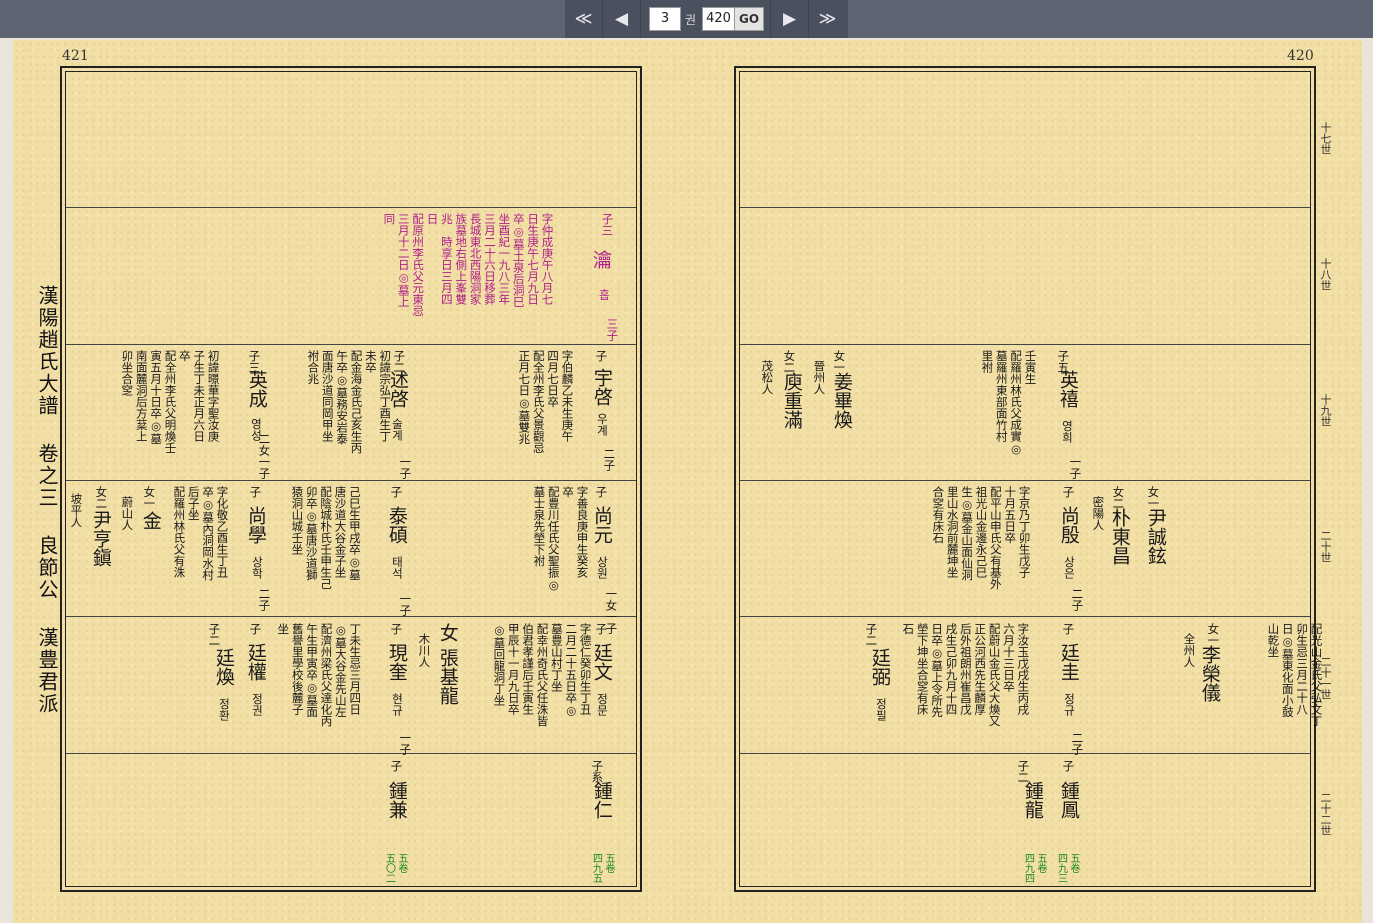  I want to click on gen19-hangul: 영희, so click(1067, 431).